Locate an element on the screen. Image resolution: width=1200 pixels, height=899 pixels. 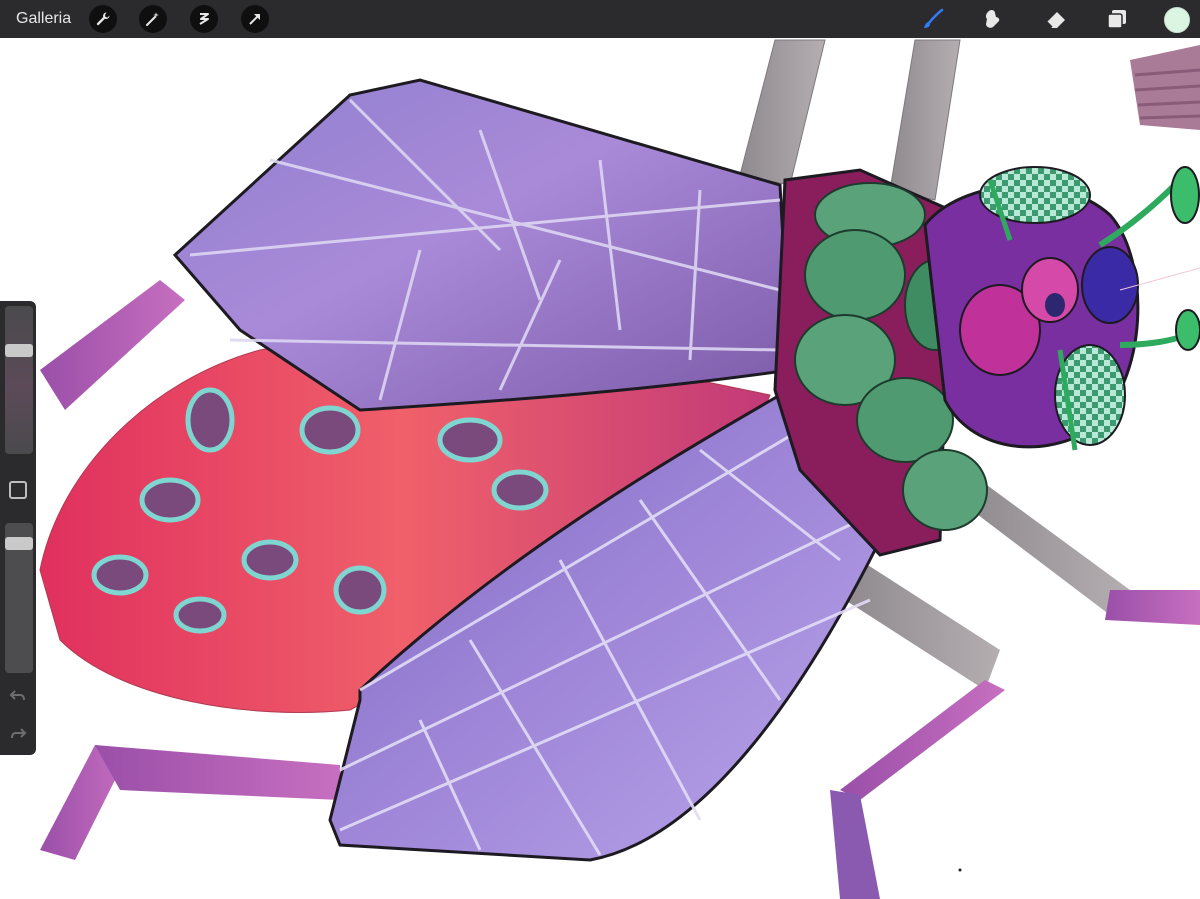
smudge-tool is located at coordinates (993, 19).